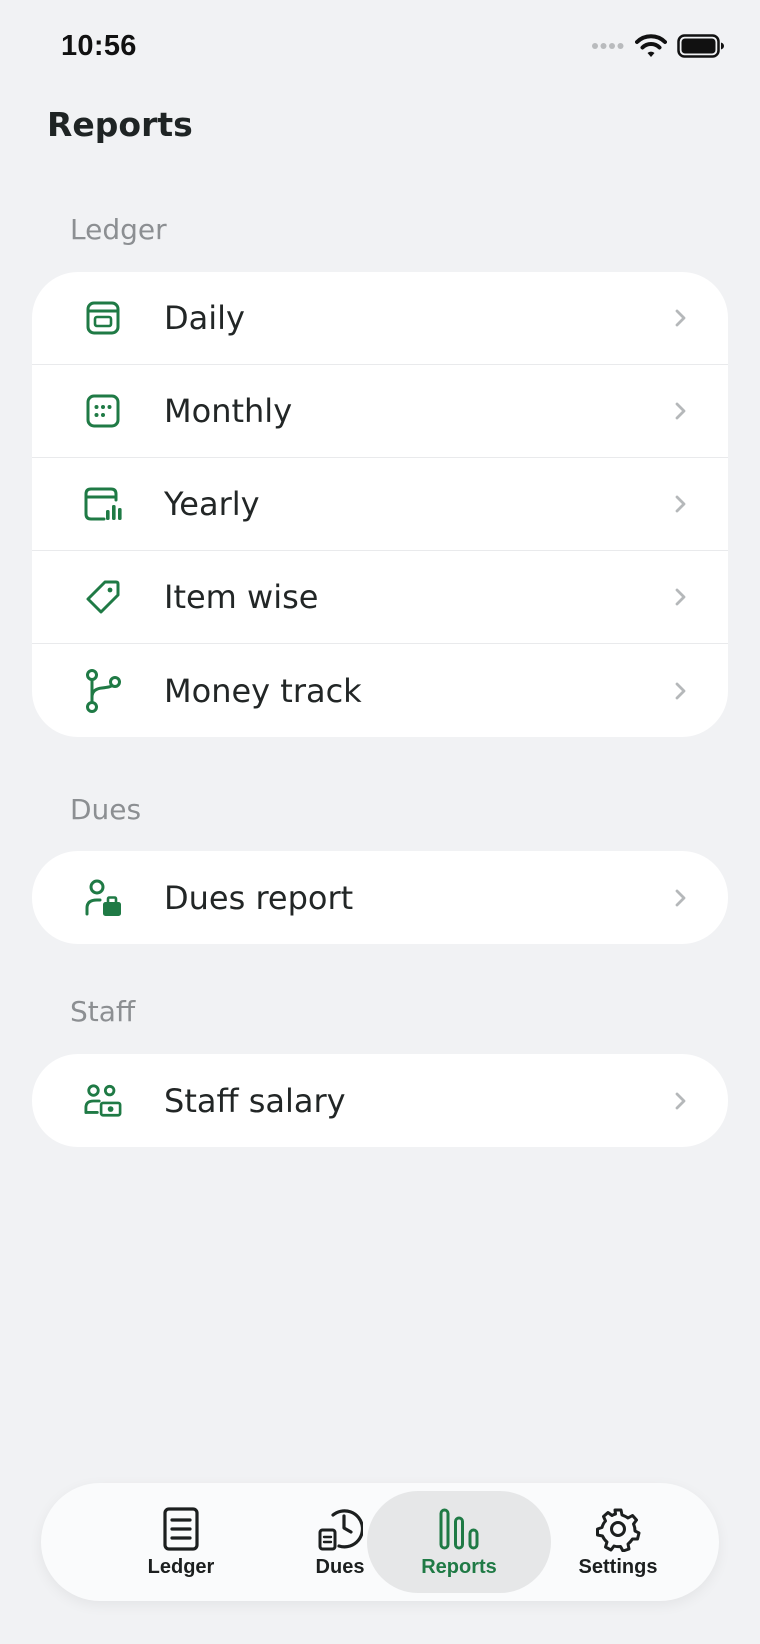  I want to click on report-row-label: Dues report, so click(259, 897).